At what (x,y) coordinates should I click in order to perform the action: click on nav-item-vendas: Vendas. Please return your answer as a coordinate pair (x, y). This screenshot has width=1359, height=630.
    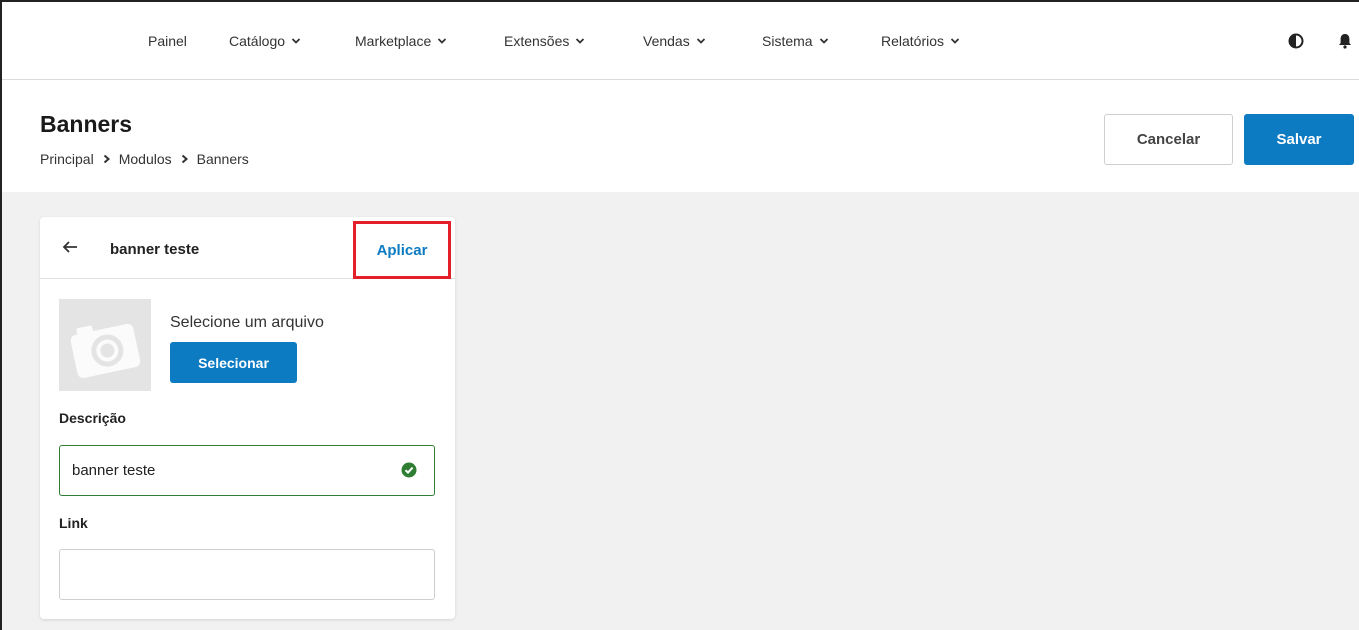
    Looking at the image, I should click on (674, 41).